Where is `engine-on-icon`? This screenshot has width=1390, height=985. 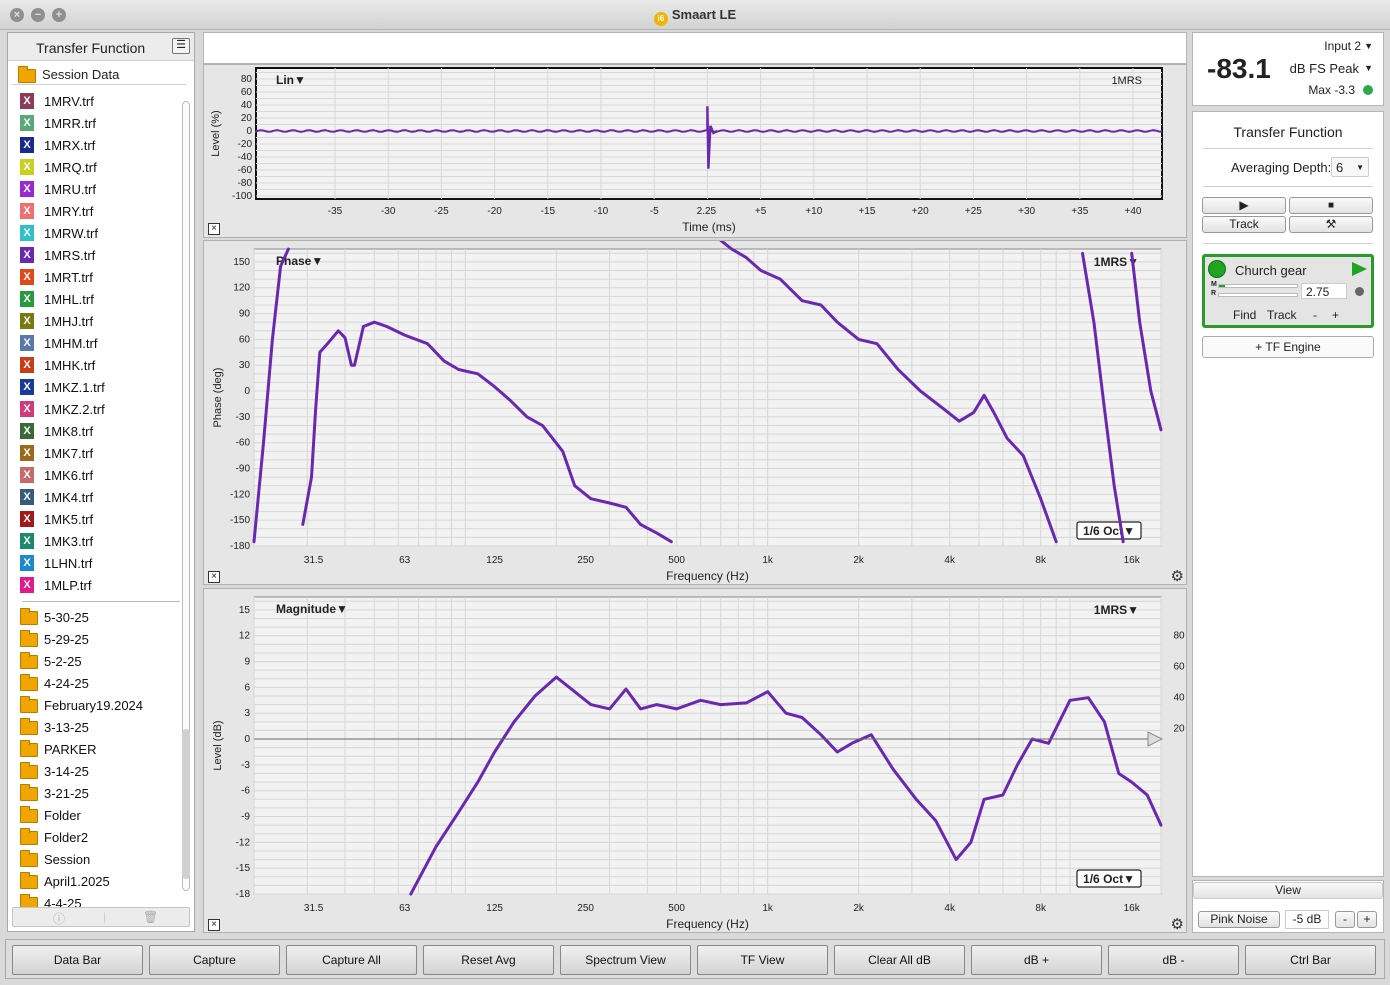
engine-on-icon is located at coordinates (1217, 269).